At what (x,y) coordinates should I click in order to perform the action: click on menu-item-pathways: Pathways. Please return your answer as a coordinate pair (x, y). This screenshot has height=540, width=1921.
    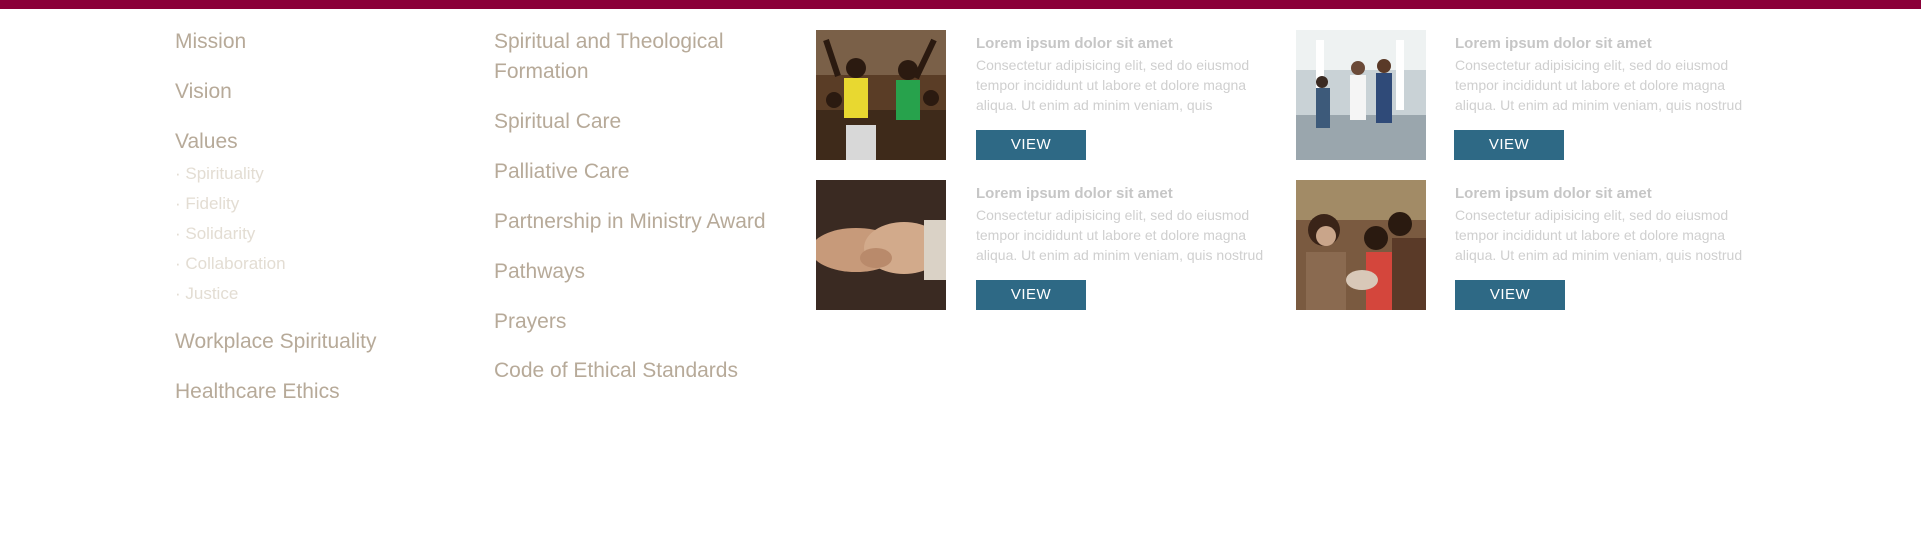
    Looking at the image, I should click on (539, 272).